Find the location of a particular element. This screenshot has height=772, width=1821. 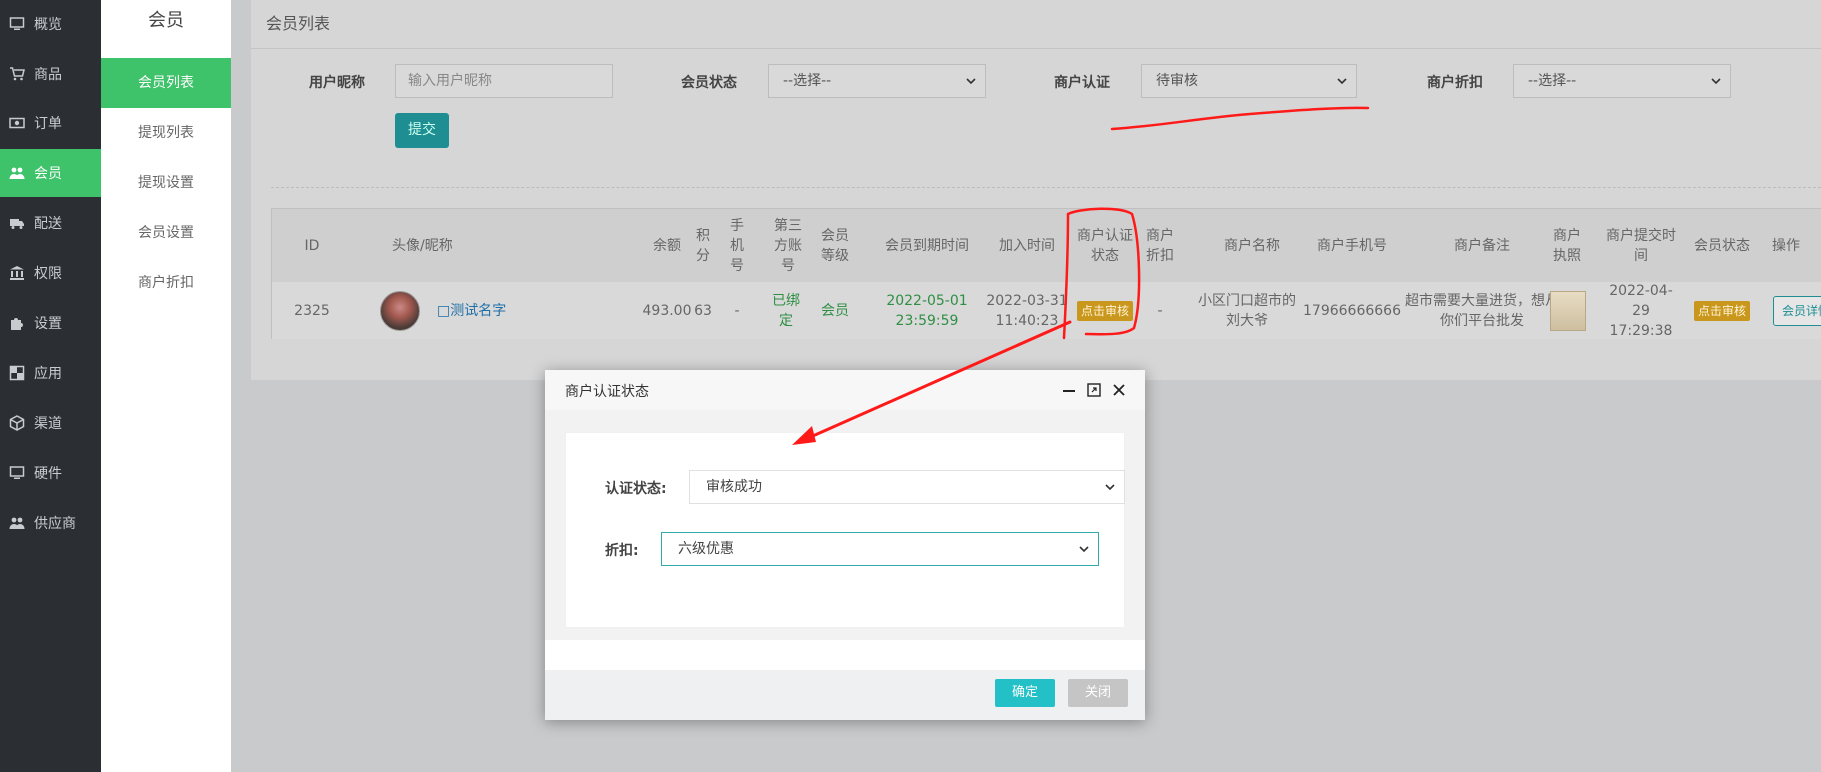

nav-item-label: 配送 is located at coordinates (48, 224).